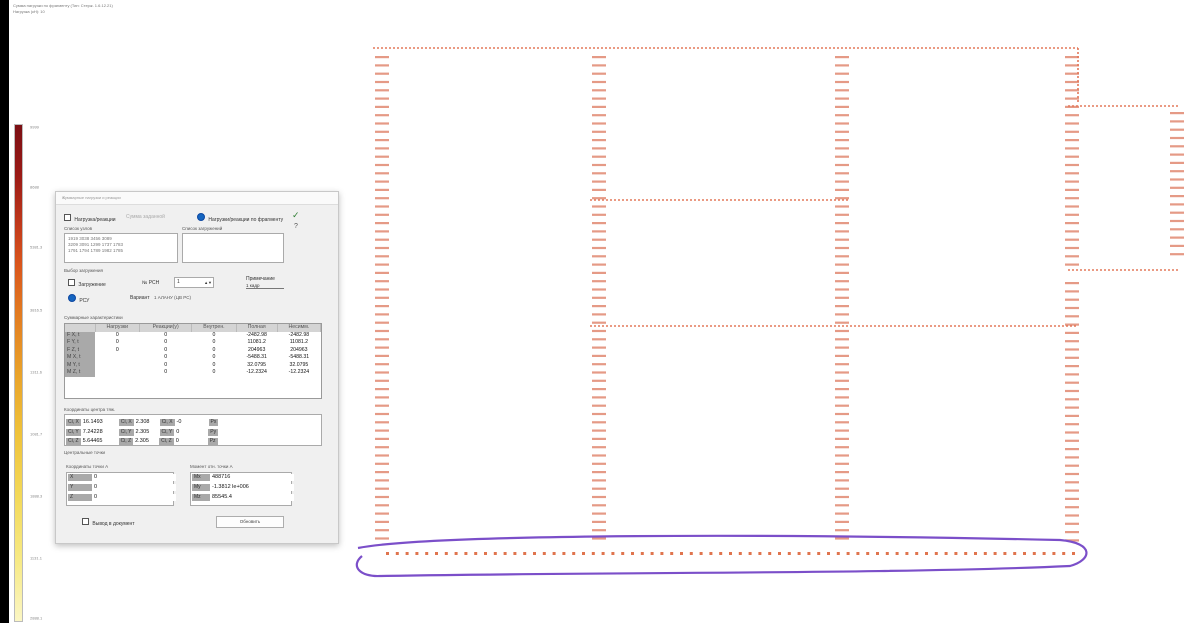  Describe the element at coordinates (193, 373) in the screenshot. I see `table-row: M Z, t 0 0 -12.2324 -12.2324` at that location.